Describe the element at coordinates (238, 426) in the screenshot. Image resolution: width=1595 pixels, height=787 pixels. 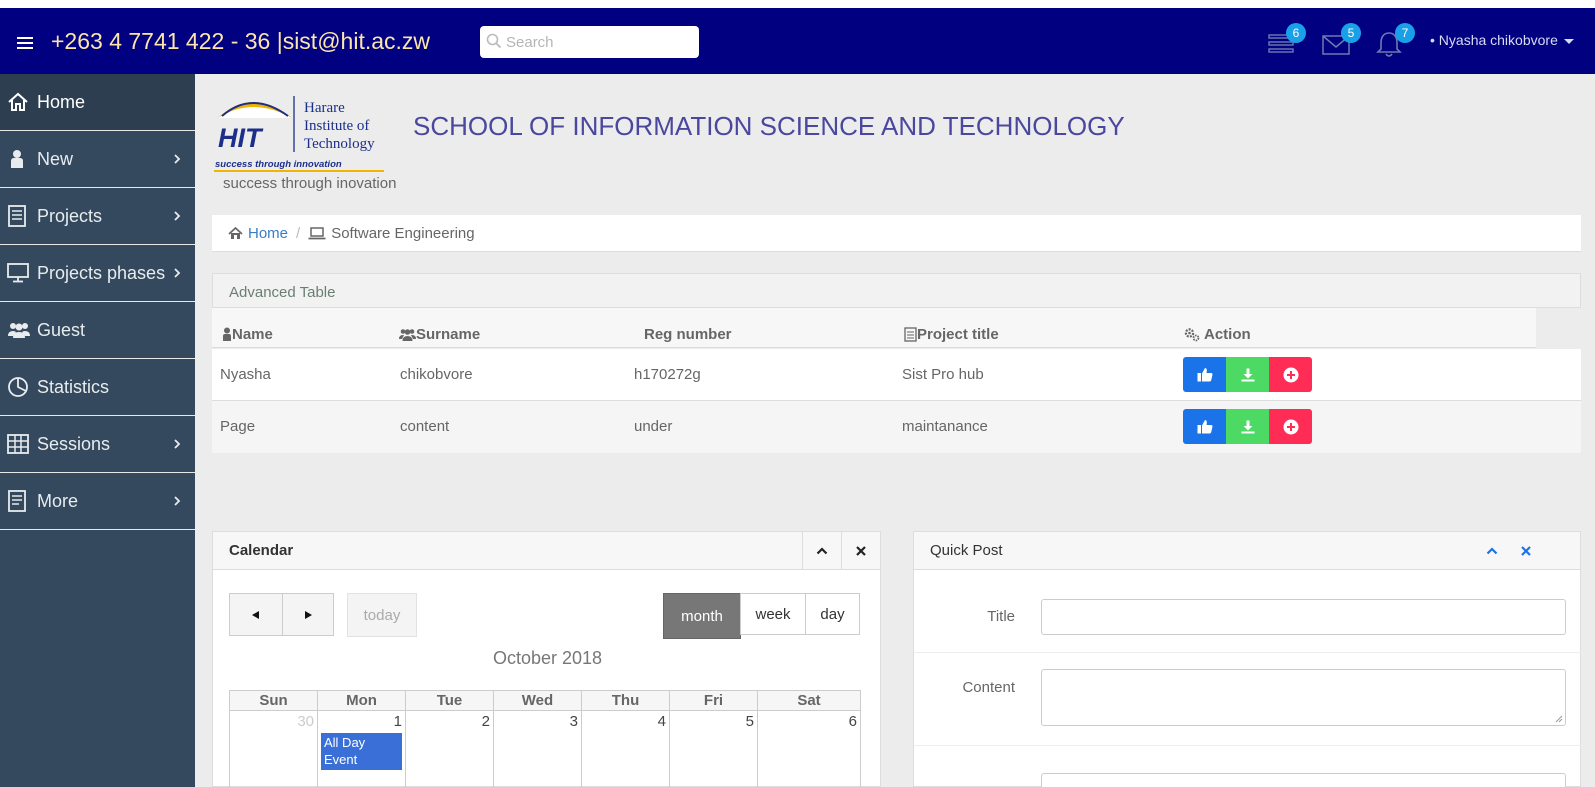
I see `cell-name: Page` at that location.